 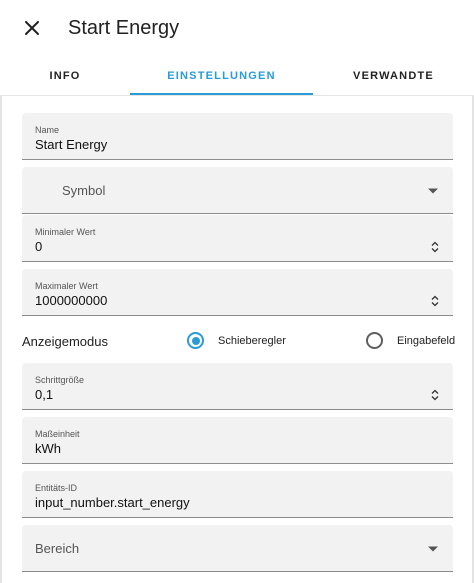 I want to click on area-picker: Bereich, so click(x=237, y=548).